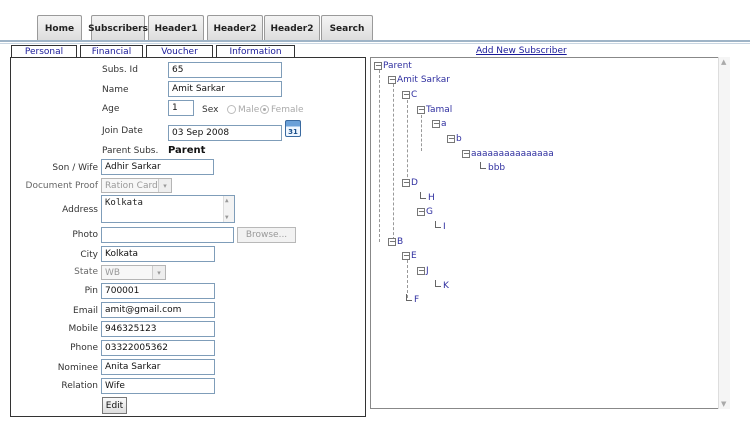 The width and height of the screenshot is (750, 429). I want to click on subtab-financial: Financial, so click(111, 51).